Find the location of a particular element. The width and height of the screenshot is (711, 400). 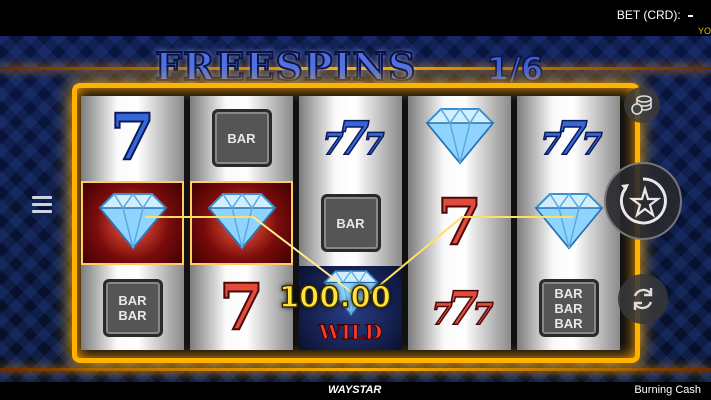

bet-label: BET (CRD): is located at coordinates (648, 15).